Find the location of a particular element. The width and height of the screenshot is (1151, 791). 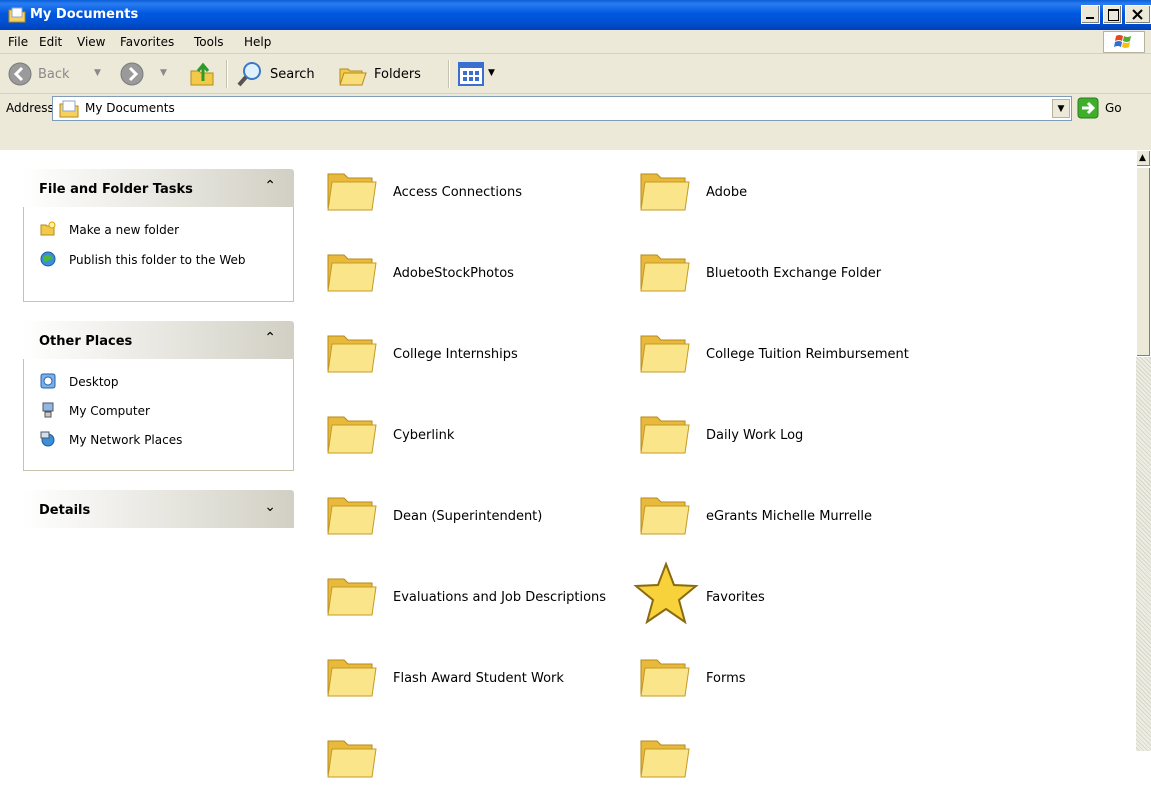

place-label: Desktop is located at coordinates (94, 382).